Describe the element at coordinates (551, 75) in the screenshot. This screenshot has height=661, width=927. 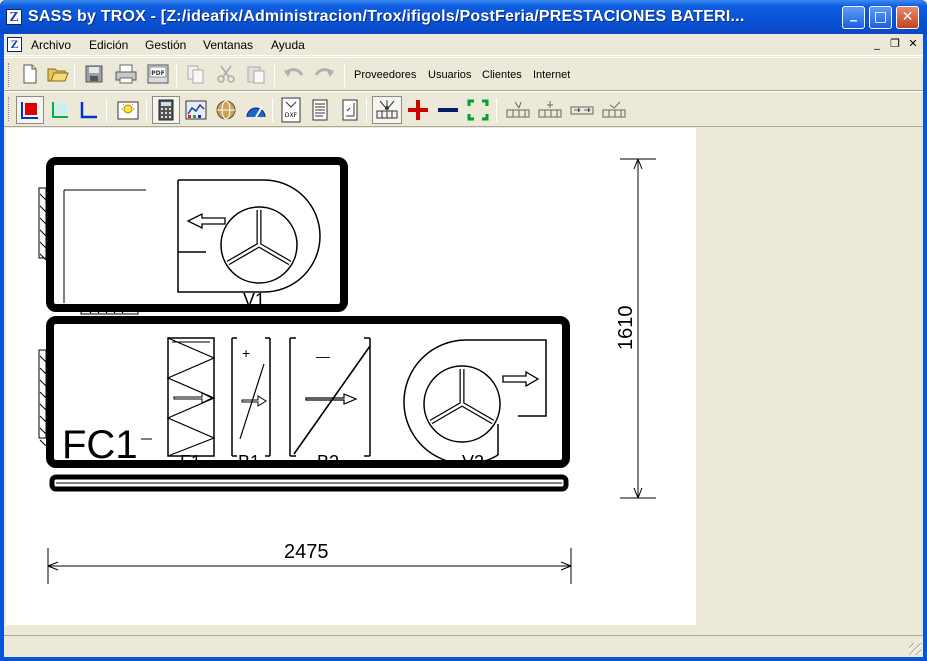
I see `internet-button: Internet` at that location.